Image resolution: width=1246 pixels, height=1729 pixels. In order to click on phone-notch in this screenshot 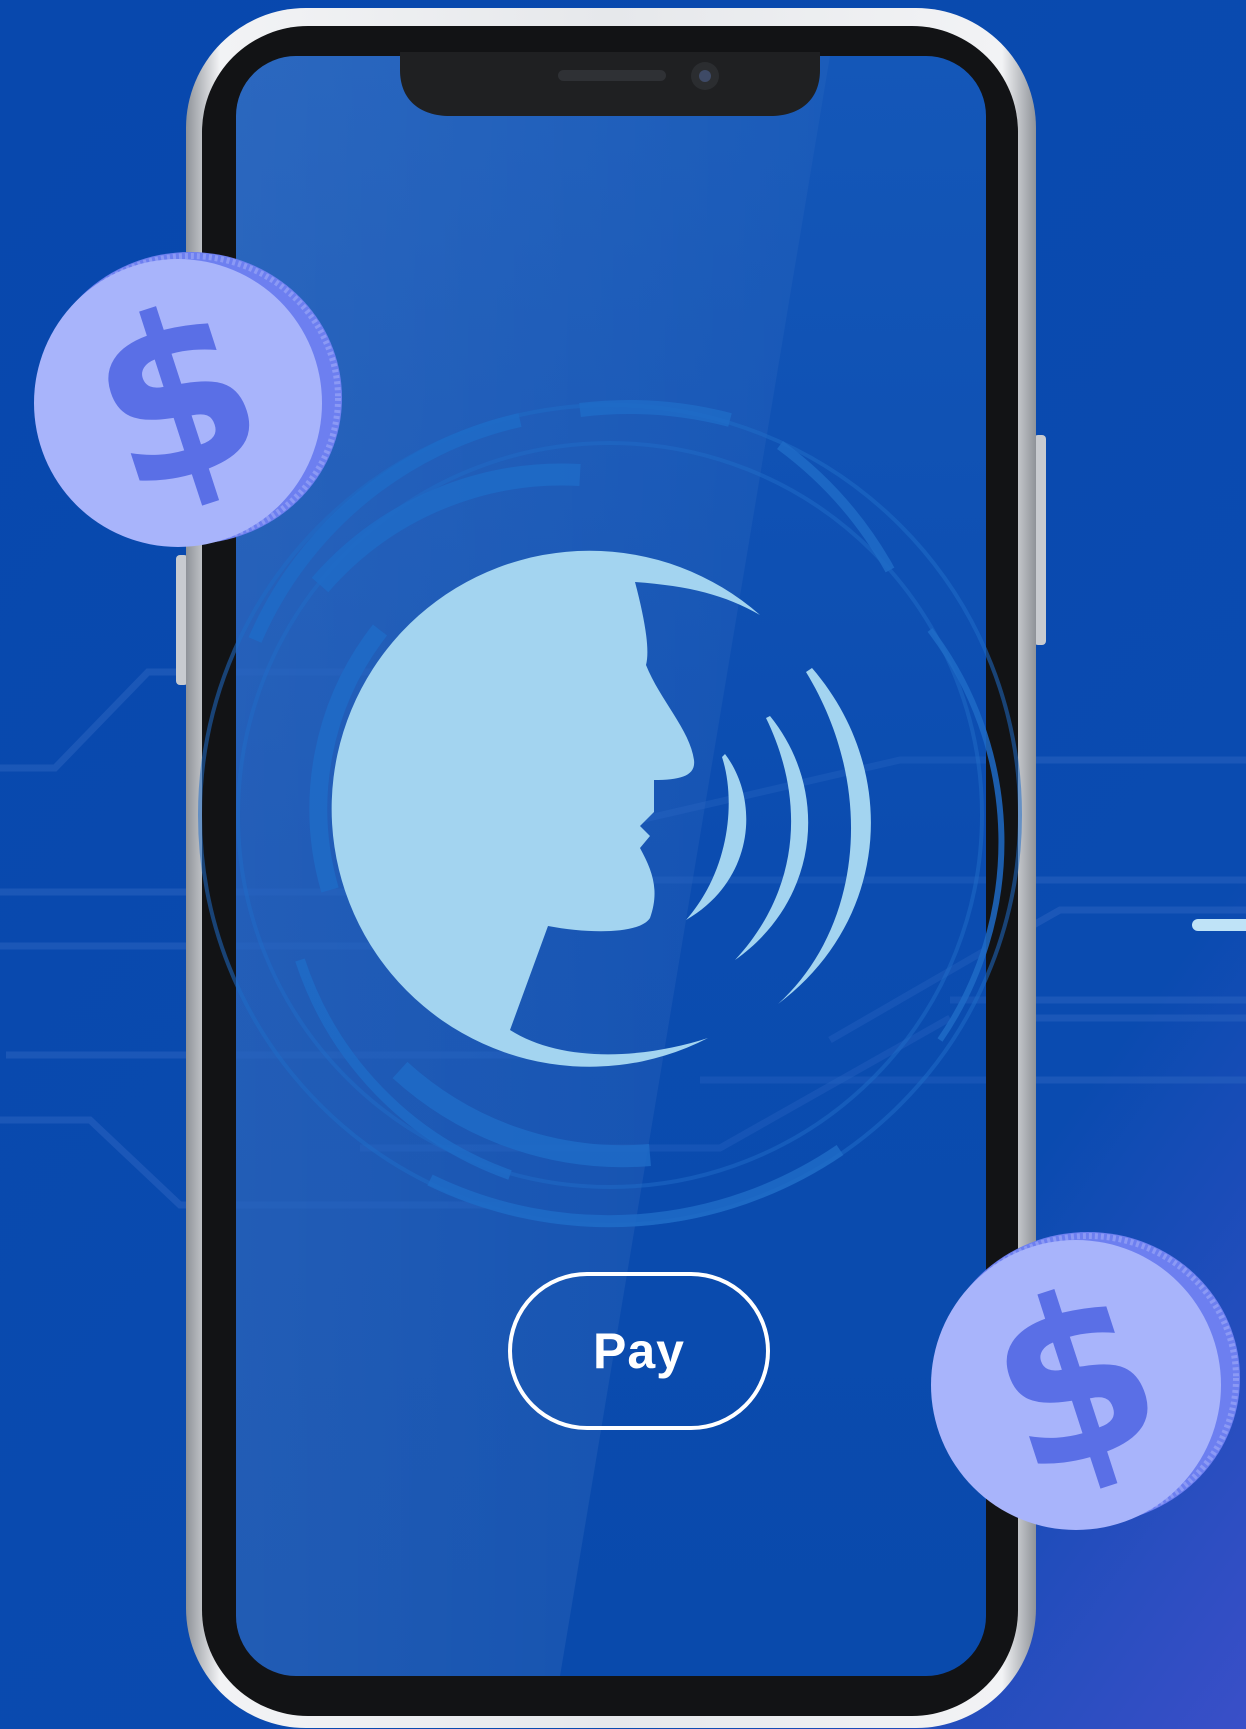, I will do `click(610, 84)`.